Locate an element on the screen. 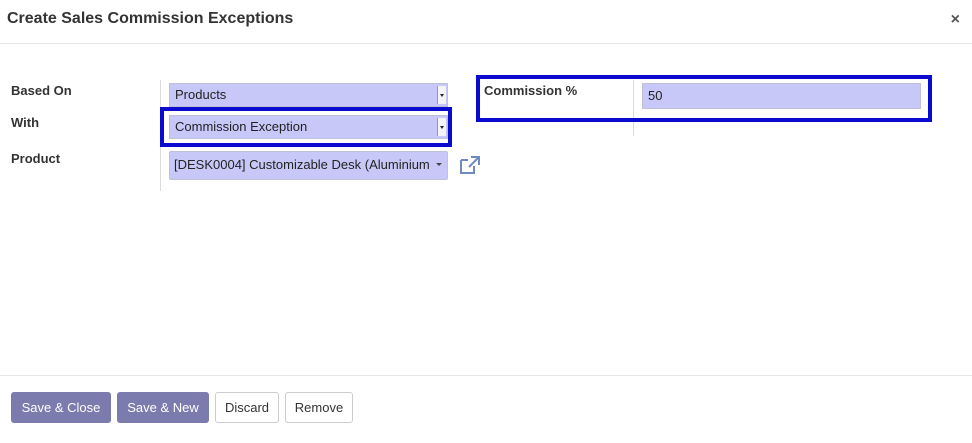  save-close-button: Save & Close is located at coordinates (61, 407).